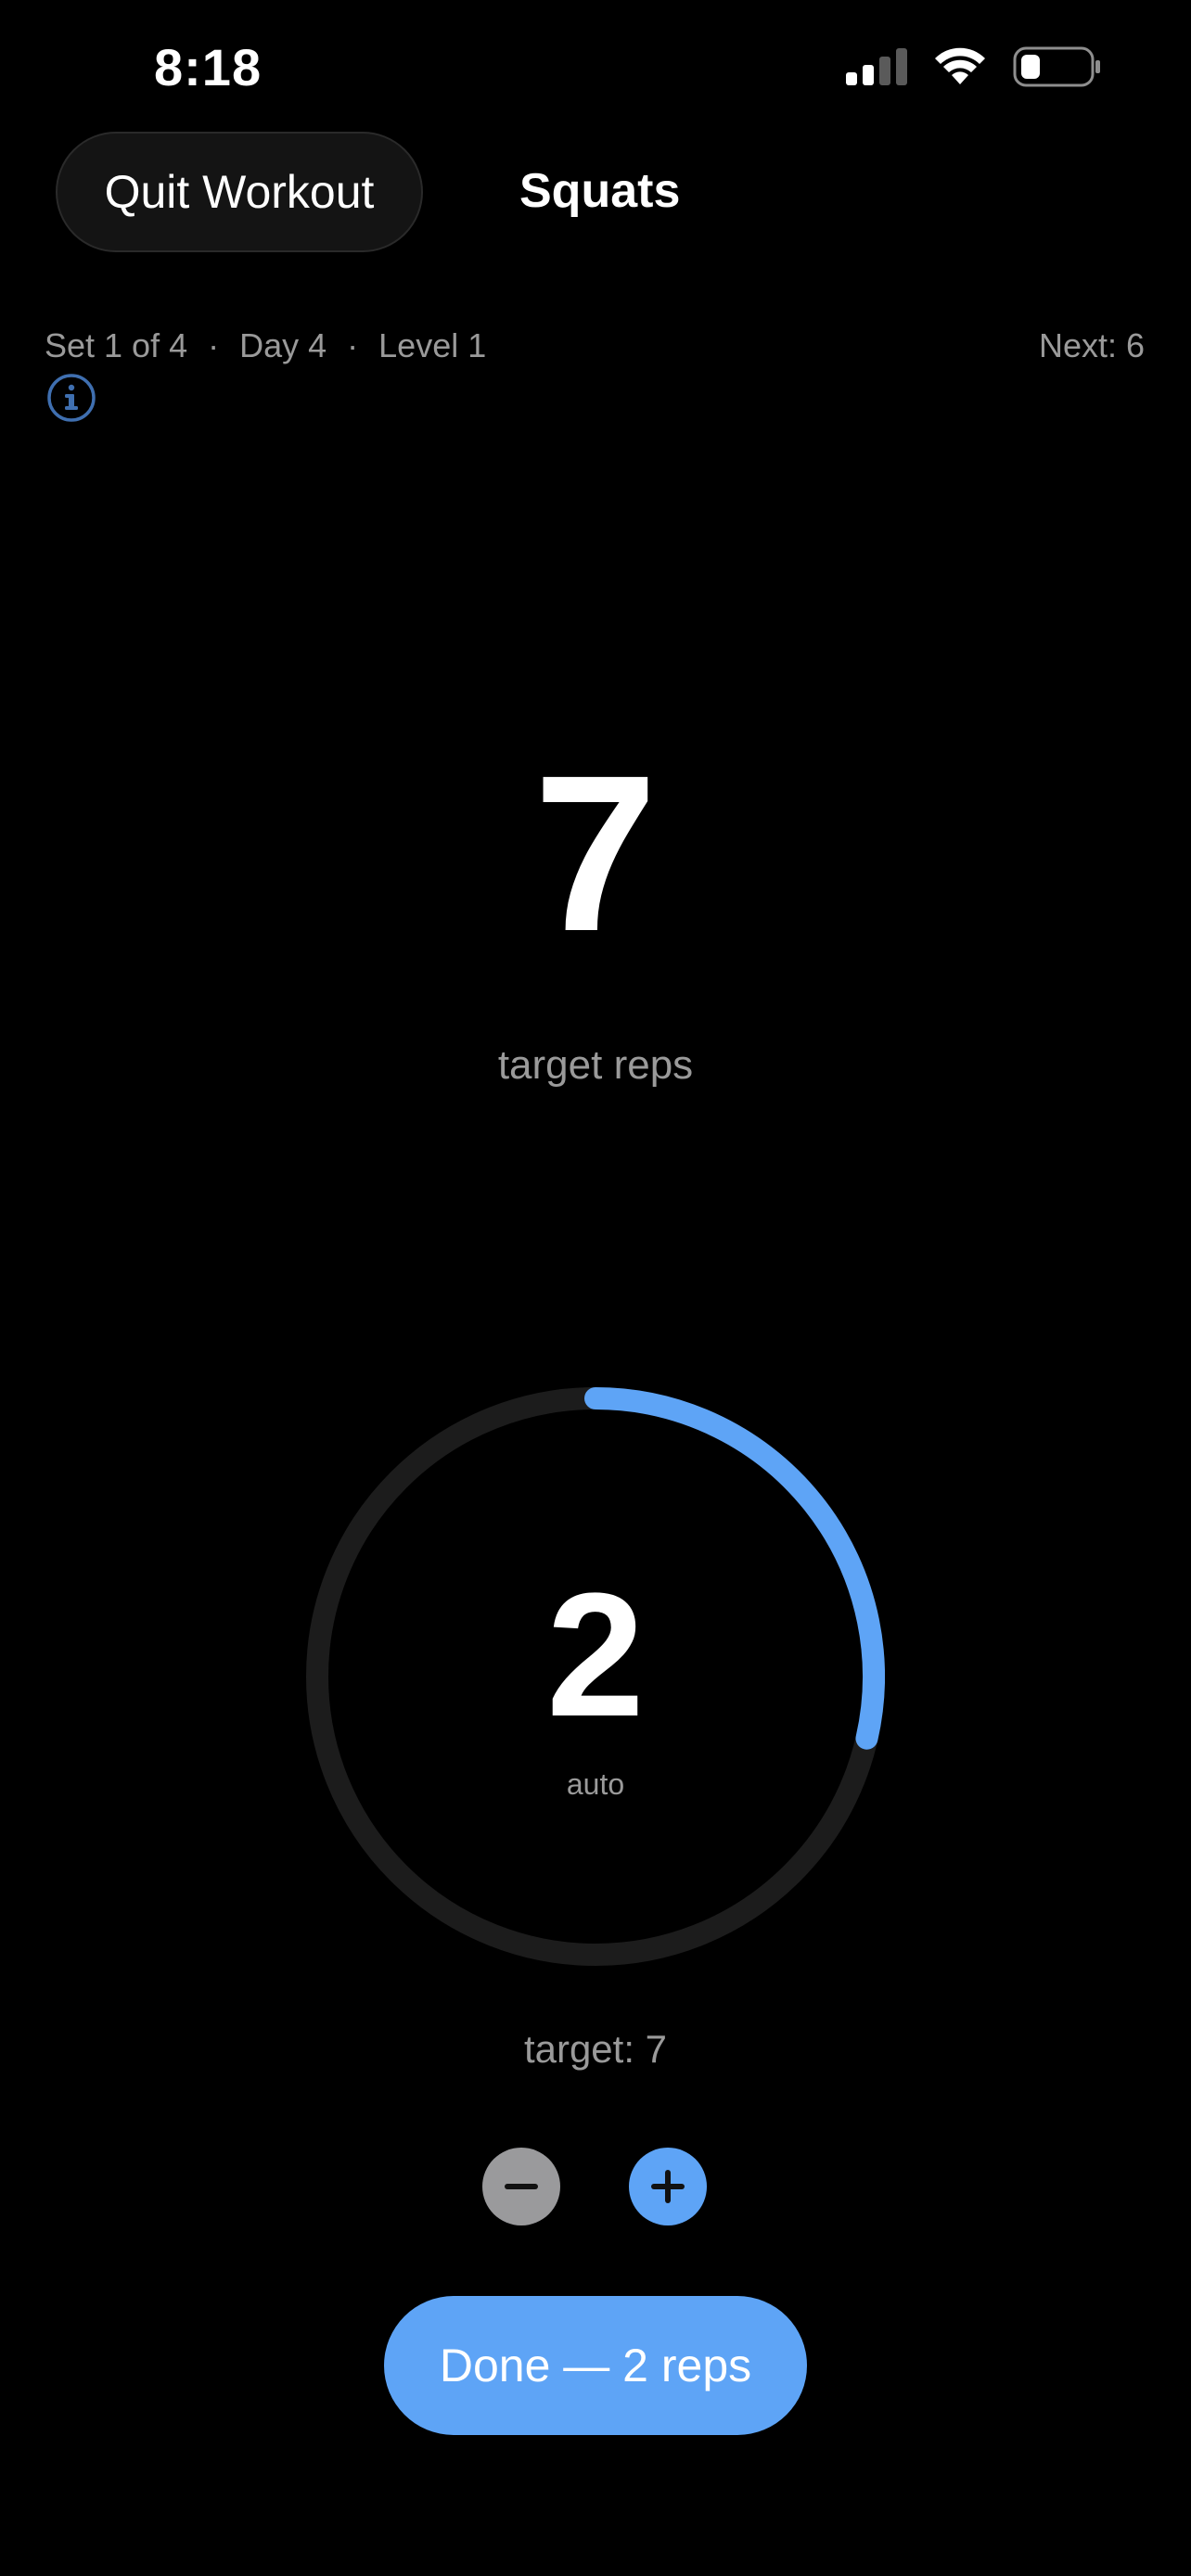 This screenshot has height=2576, width=1191. I want to click on status-icons, so click(974, 66).